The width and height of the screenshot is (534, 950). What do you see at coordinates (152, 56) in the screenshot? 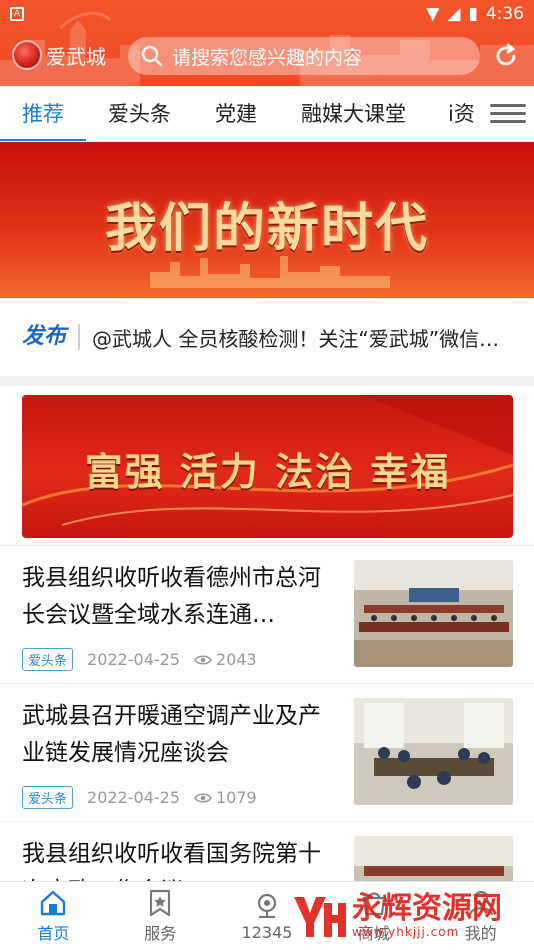
I see `search-icon` at bounding box center [152, 56].